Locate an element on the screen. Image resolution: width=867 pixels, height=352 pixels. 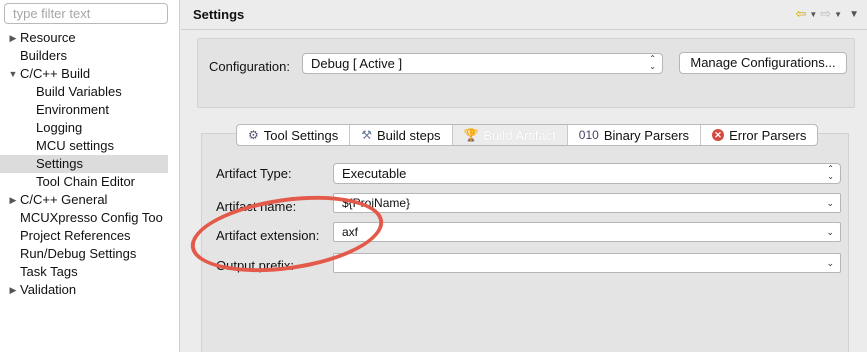
artifact-extension-label: Artifact extension: is located at coordinates (268, 235).